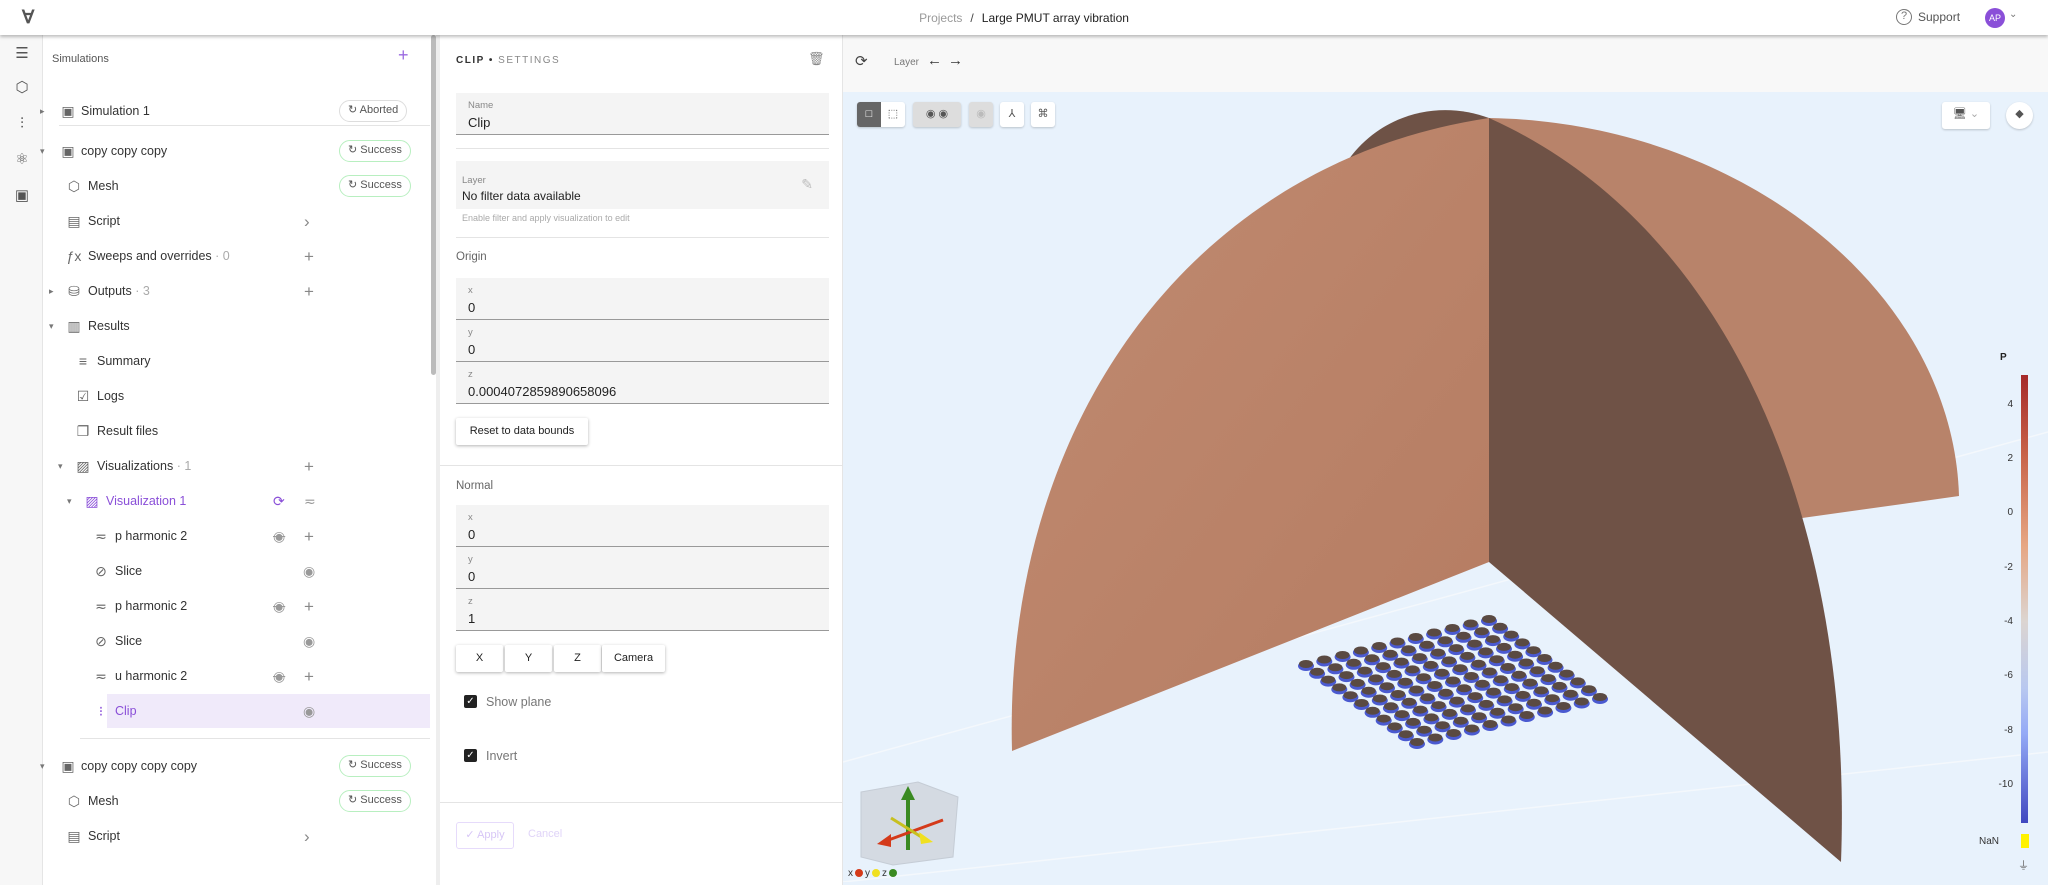 Image resolution: width=2048 pixels, height=885 pixels. I want to click on tree-item: ▾ ▥ Results, so click(236, 326).